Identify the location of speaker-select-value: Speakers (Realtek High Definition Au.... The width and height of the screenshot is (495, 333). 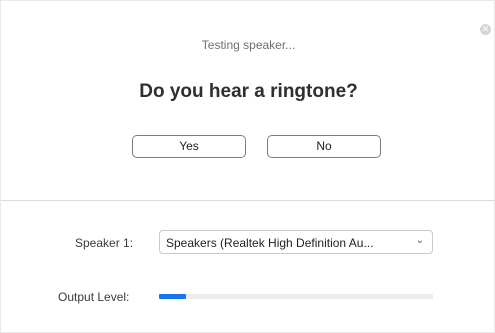
(270, 243).